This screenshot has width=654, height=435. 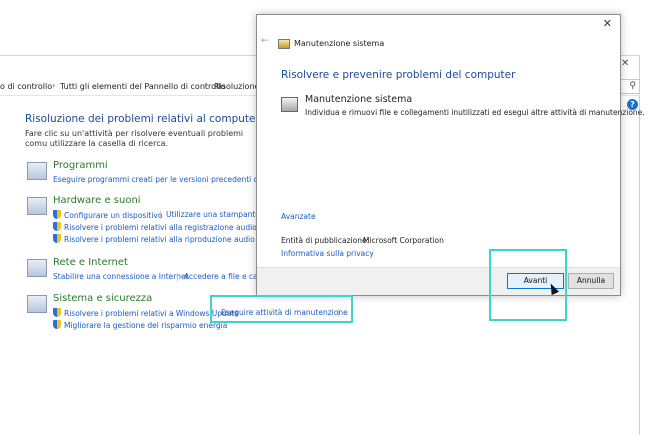 I want to click on highlight-next-button, so click(x=528, y=285).